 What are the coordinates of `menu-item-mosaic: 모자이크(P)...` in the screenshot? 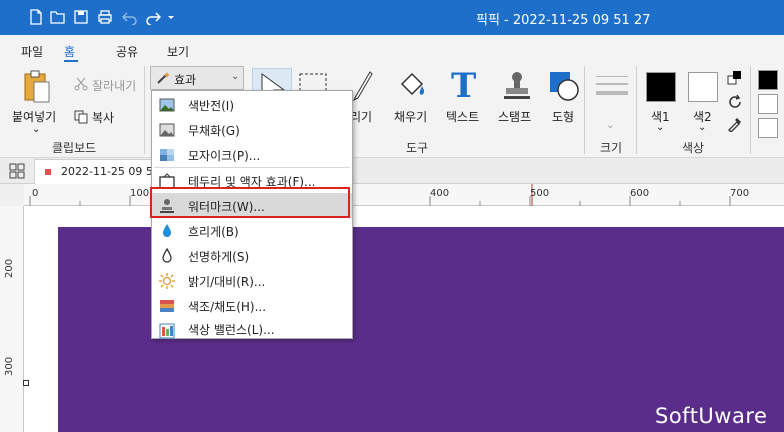 It's located at (252, 154).